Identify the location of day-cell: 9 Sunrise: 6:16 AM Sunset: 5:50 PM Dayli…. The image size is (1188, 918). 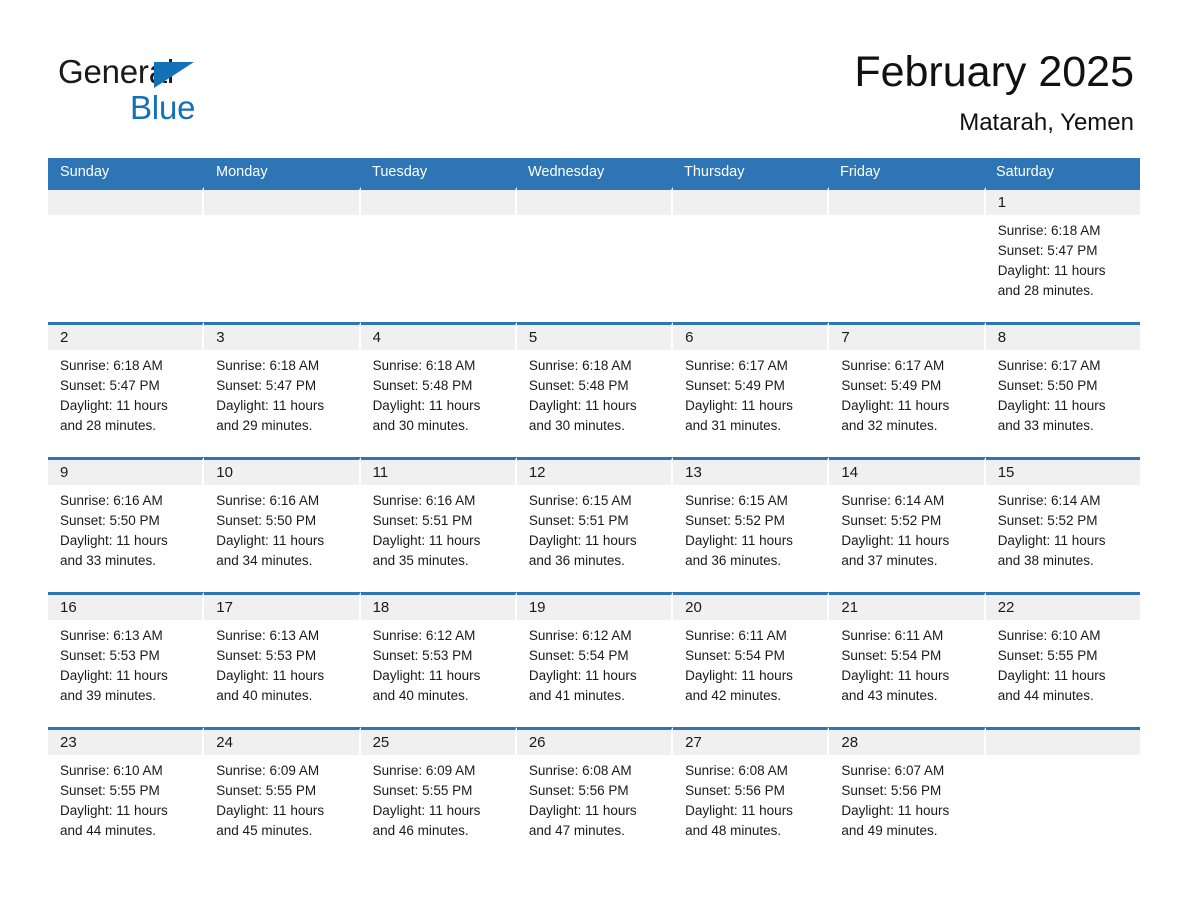
(126, 524).